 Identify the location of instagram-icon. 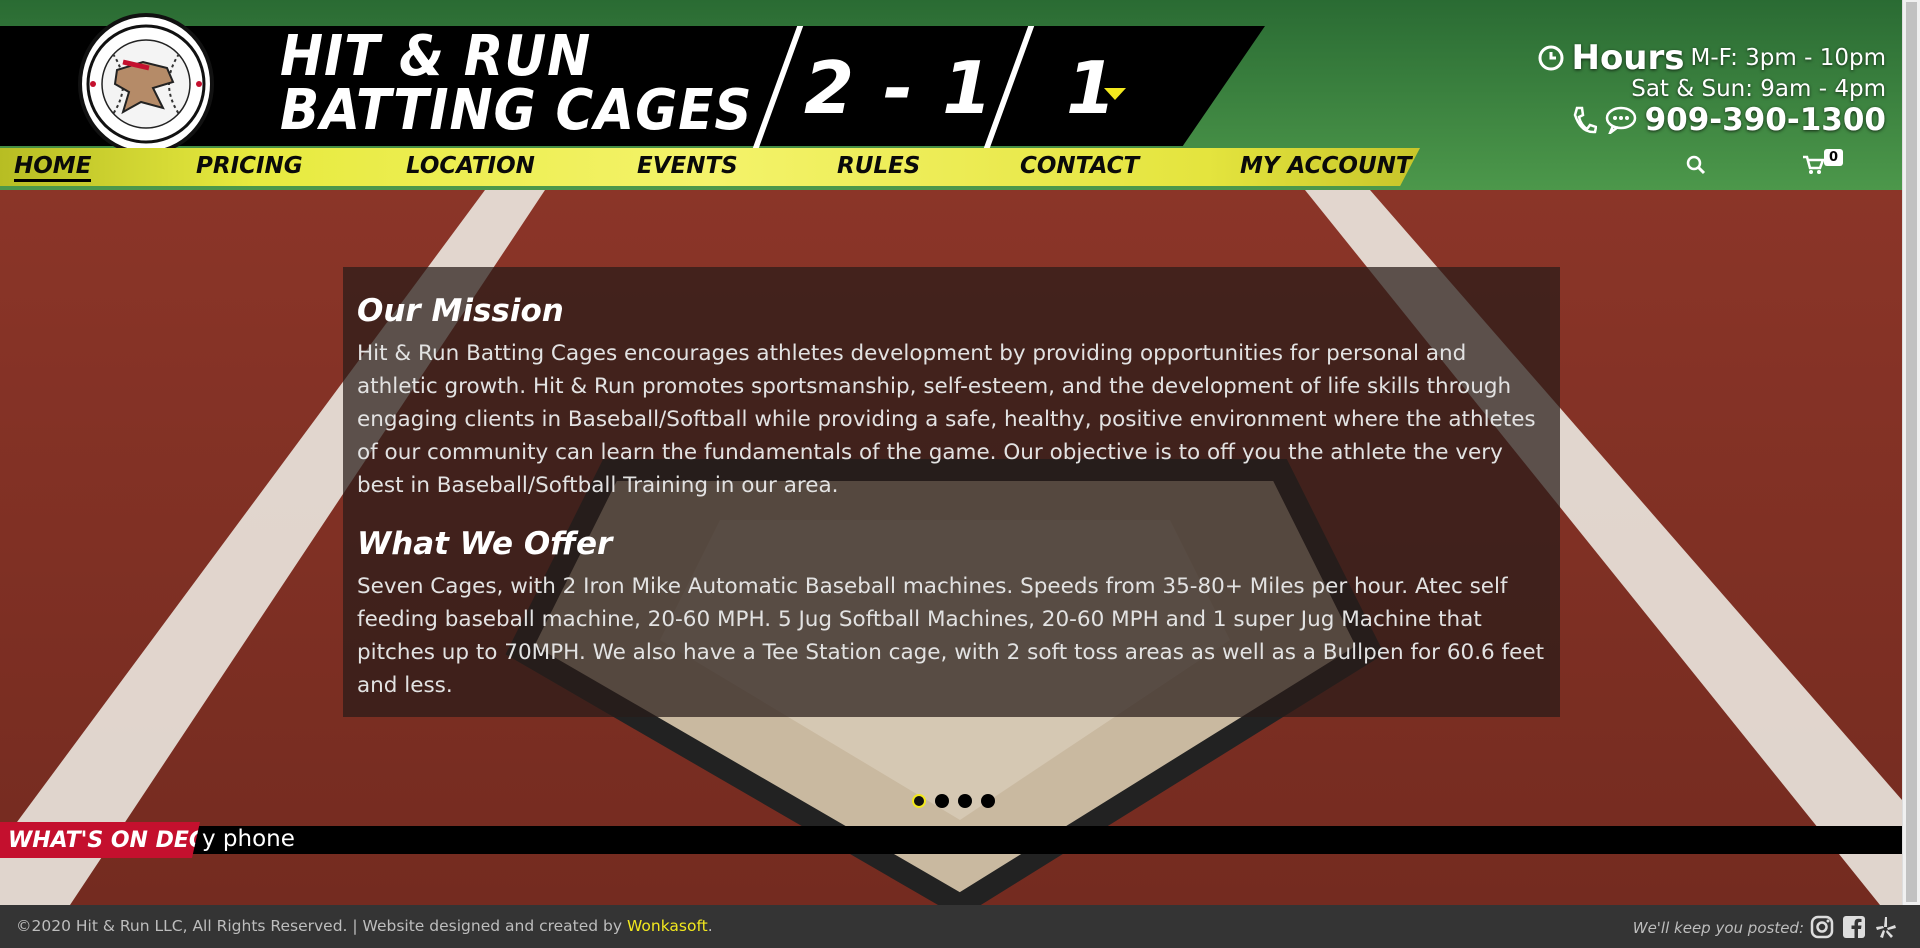
(1822, 927).